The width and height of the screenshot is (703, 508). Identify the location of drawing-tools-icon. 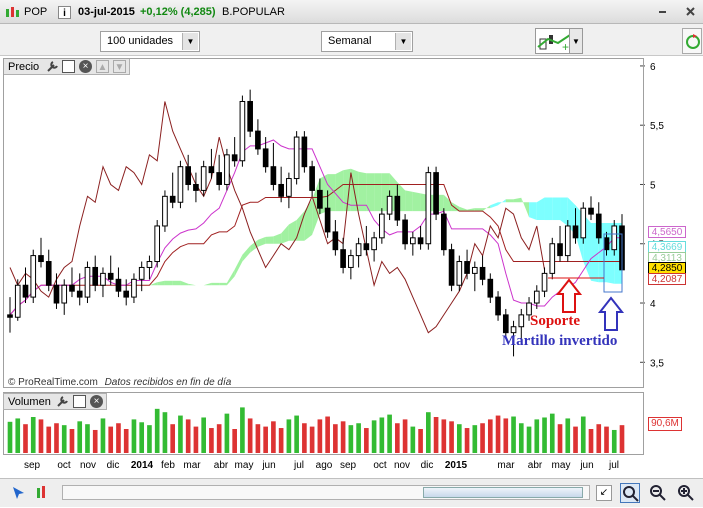
(43, 493).